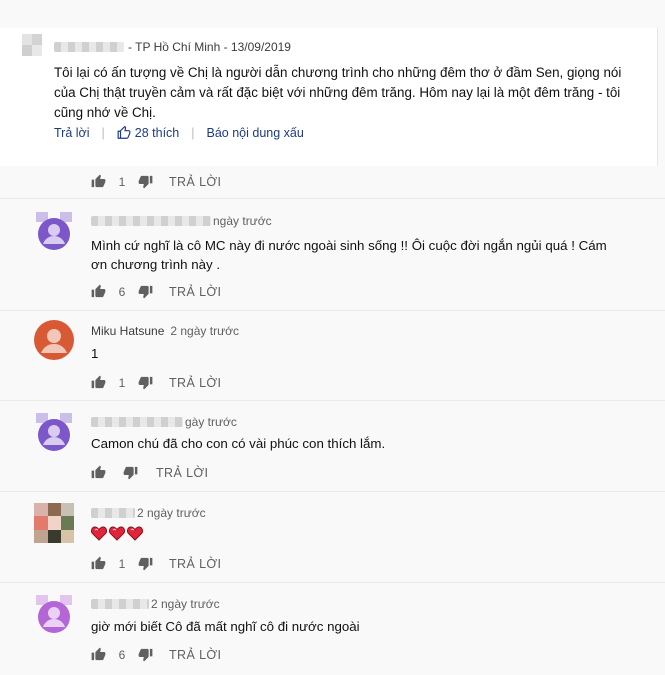  I want to click on location-date: - TP Hồ Chí Minh - 13/09/2019, so click(209, 47).